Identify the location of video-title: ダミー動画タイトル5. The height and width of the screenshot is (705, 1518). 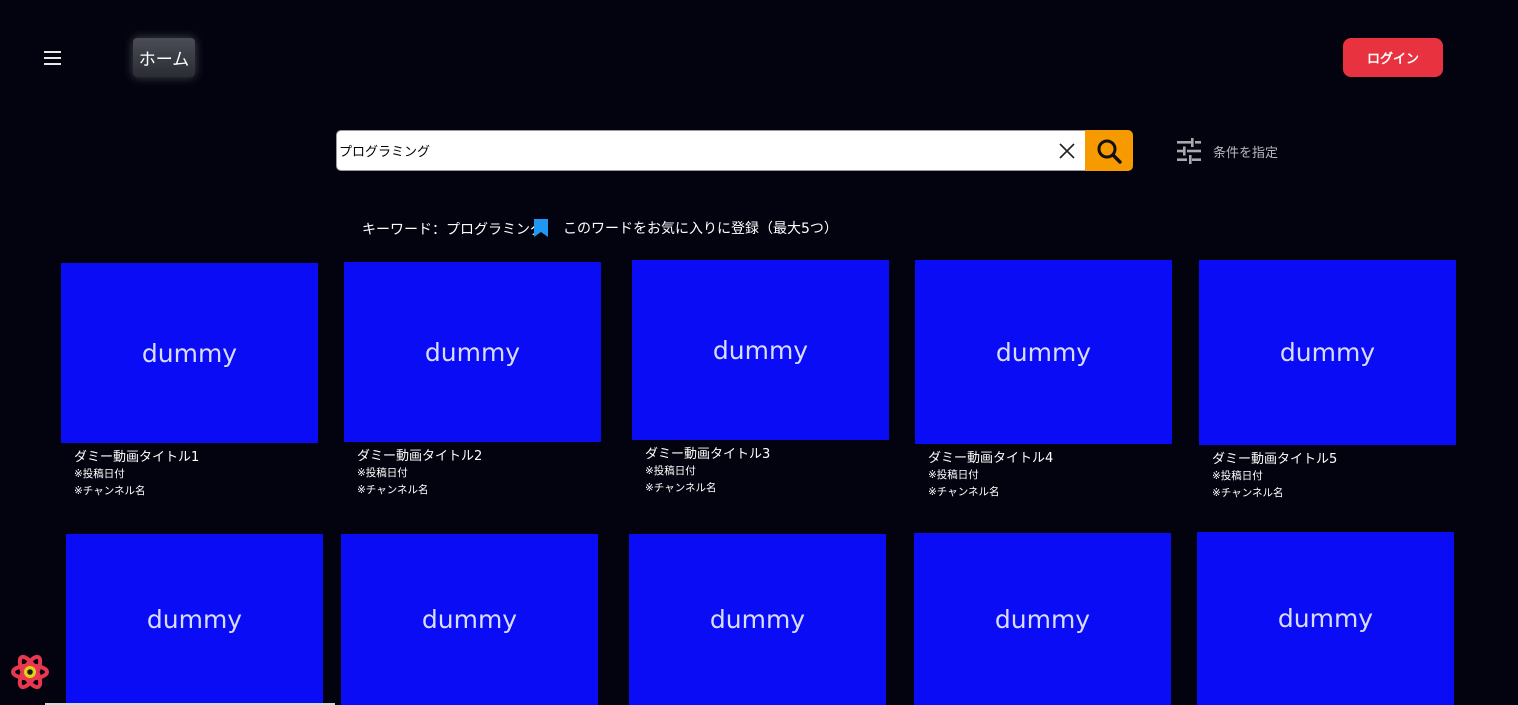
(1334, 460).